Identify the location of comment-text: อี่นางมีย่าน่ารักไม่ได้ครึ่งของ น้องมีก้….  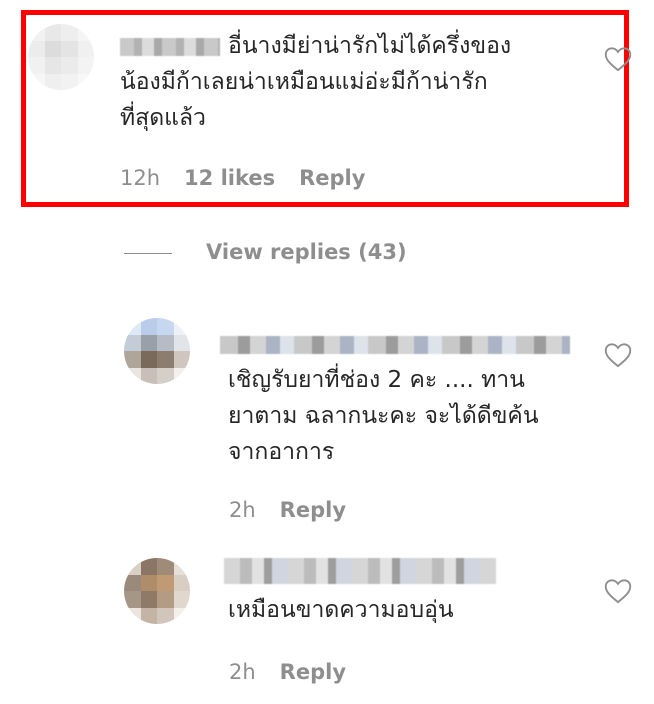
(316, 82).